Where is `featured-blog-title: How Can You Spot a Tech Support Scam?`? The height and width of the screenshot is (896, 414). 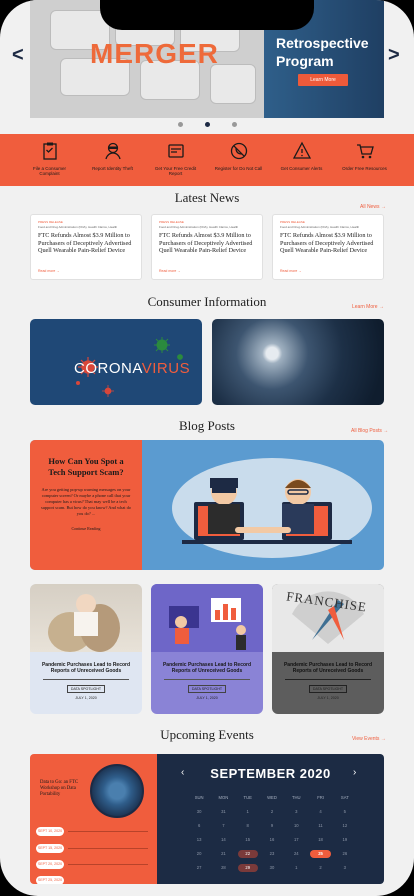 featured-blog-title: How Can You Spot a Tech Support Scam? is located at coordinates (86, 466).